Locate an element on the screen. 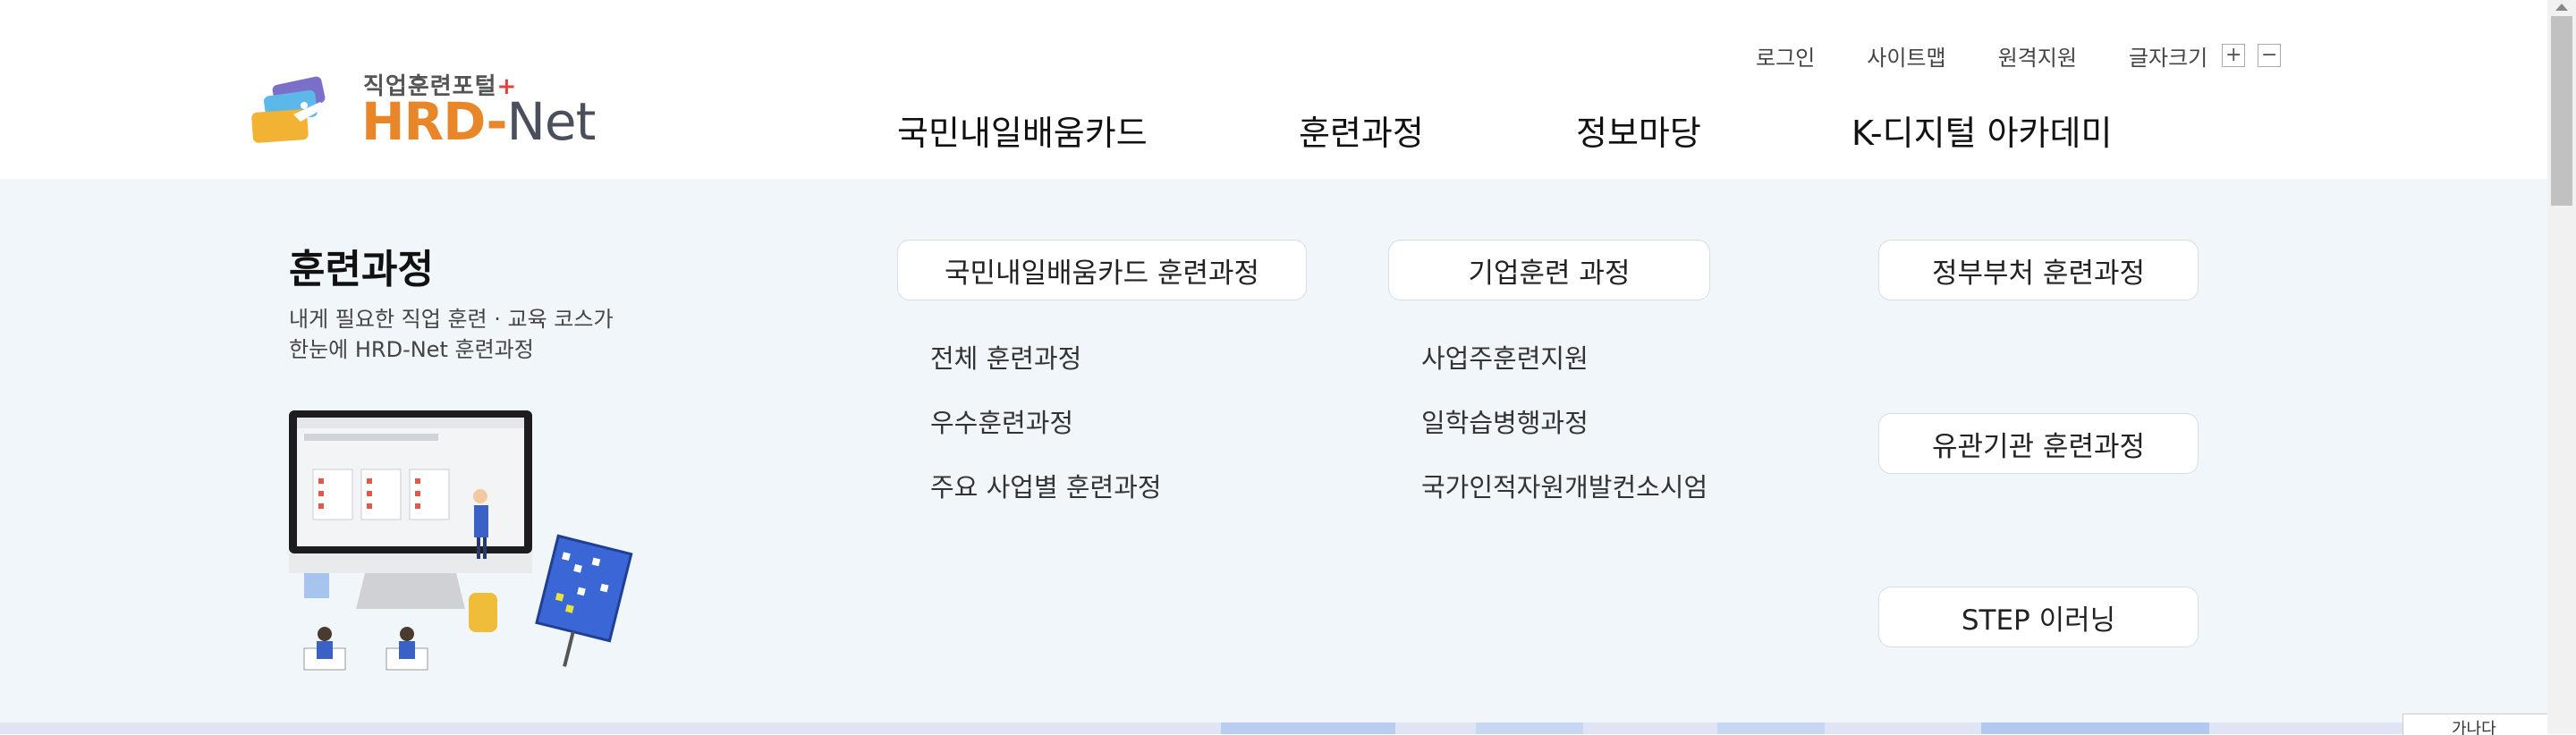 The image size is (2576, 735). side-floating-widget: 가나다 is located at coordinates (2475, 724).